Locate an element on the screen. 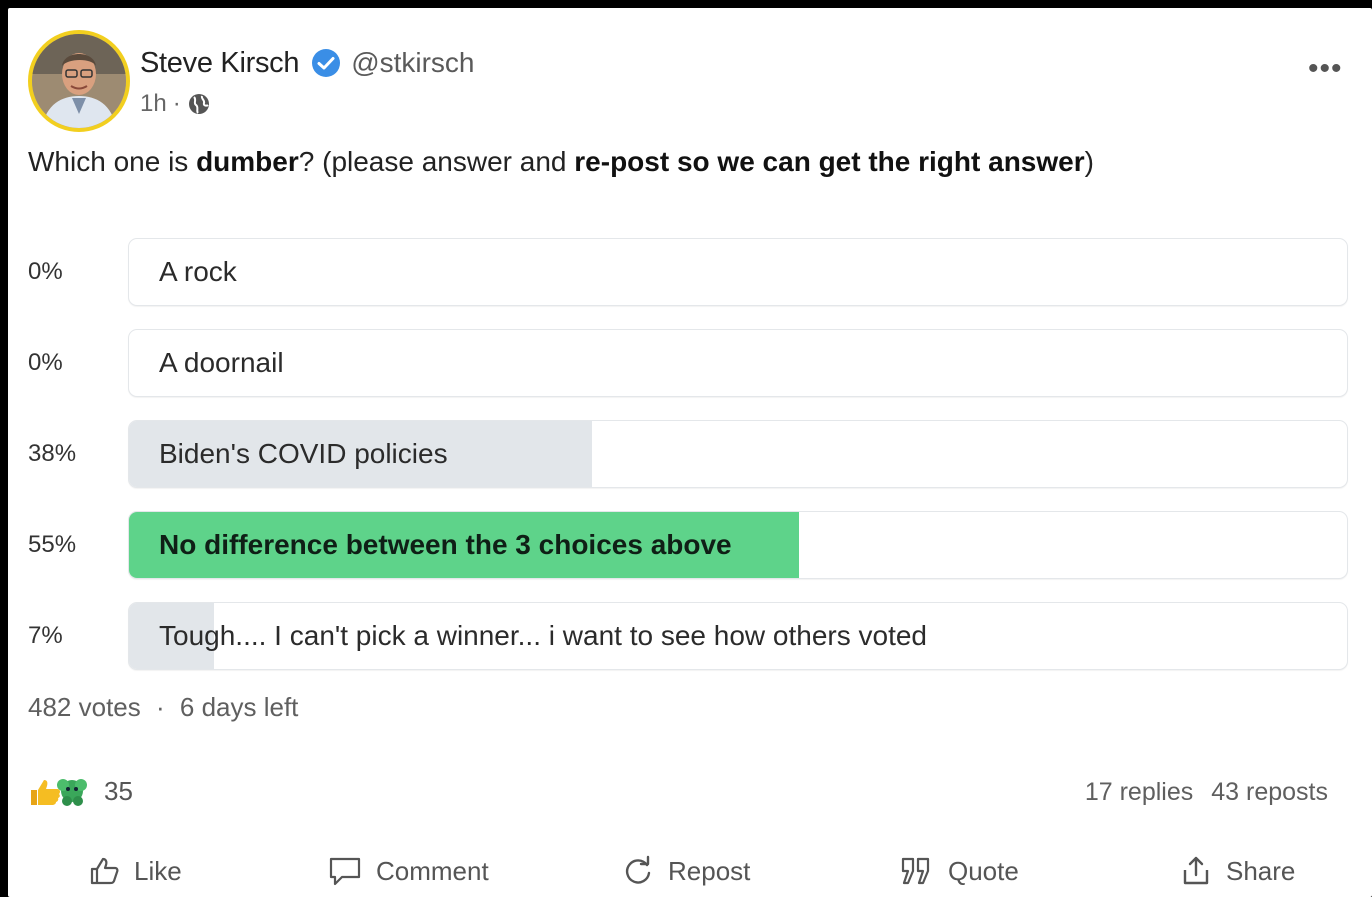  engagement-stats: 17 replies 43 reposts is located at coordinates (1206, 792).